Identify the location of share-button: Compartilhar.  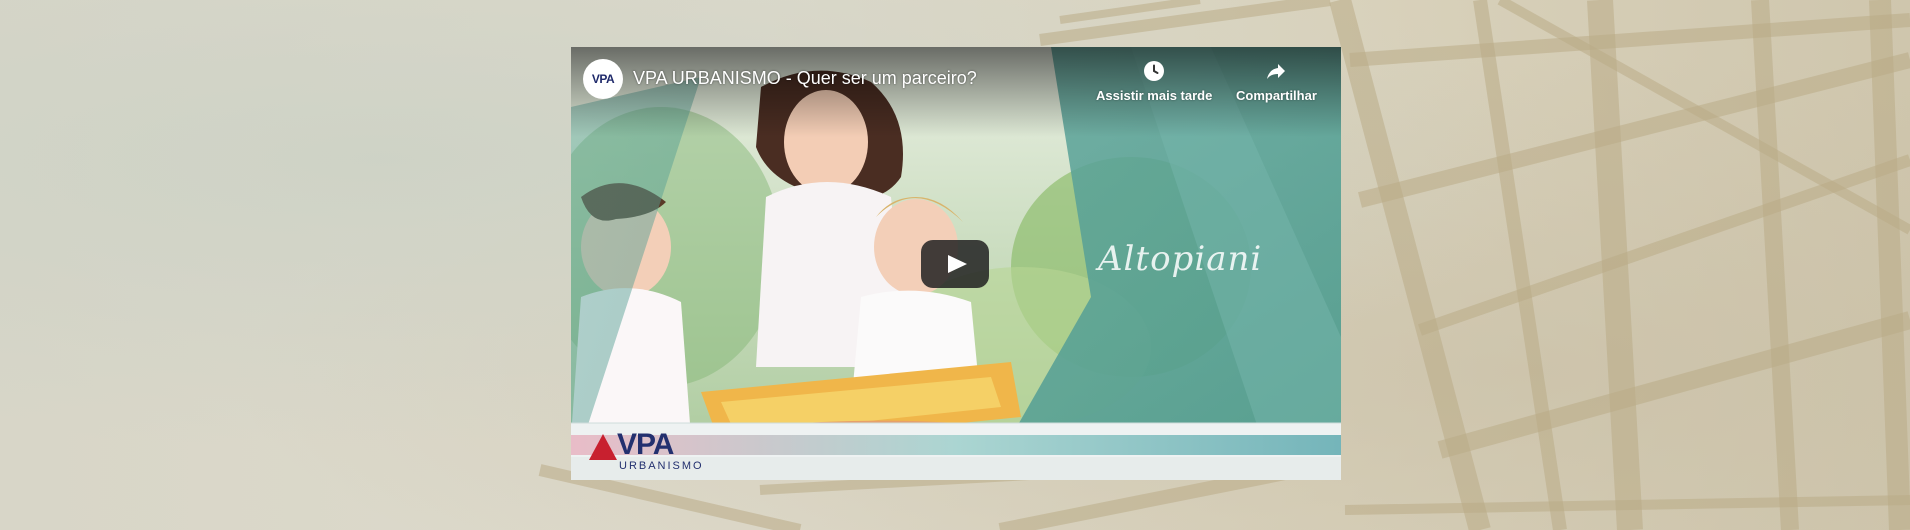
(1276, 81).